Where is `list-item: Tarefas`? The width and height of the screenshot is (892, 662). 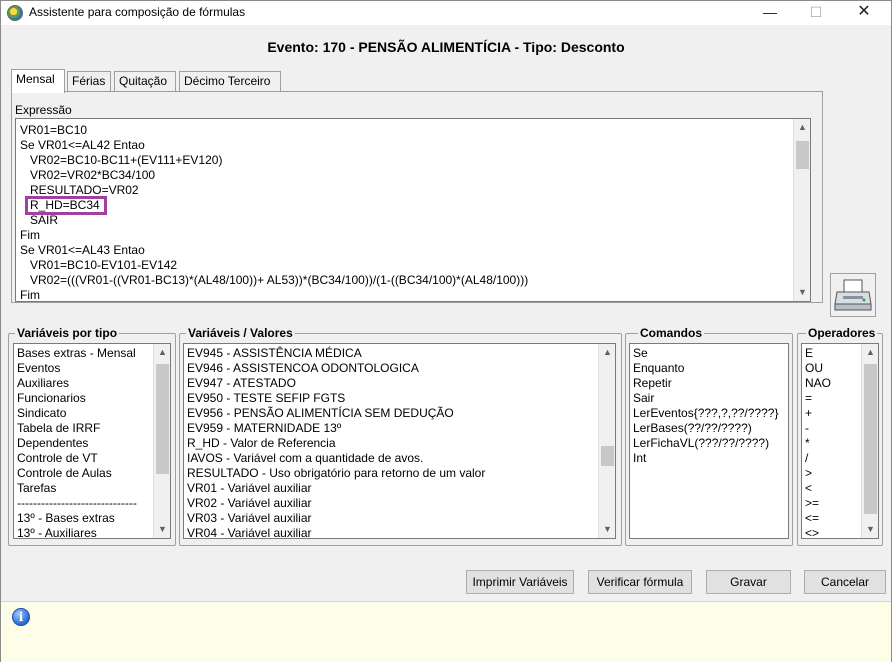
list-item: Tarefas is located at coordinates (77, 488).